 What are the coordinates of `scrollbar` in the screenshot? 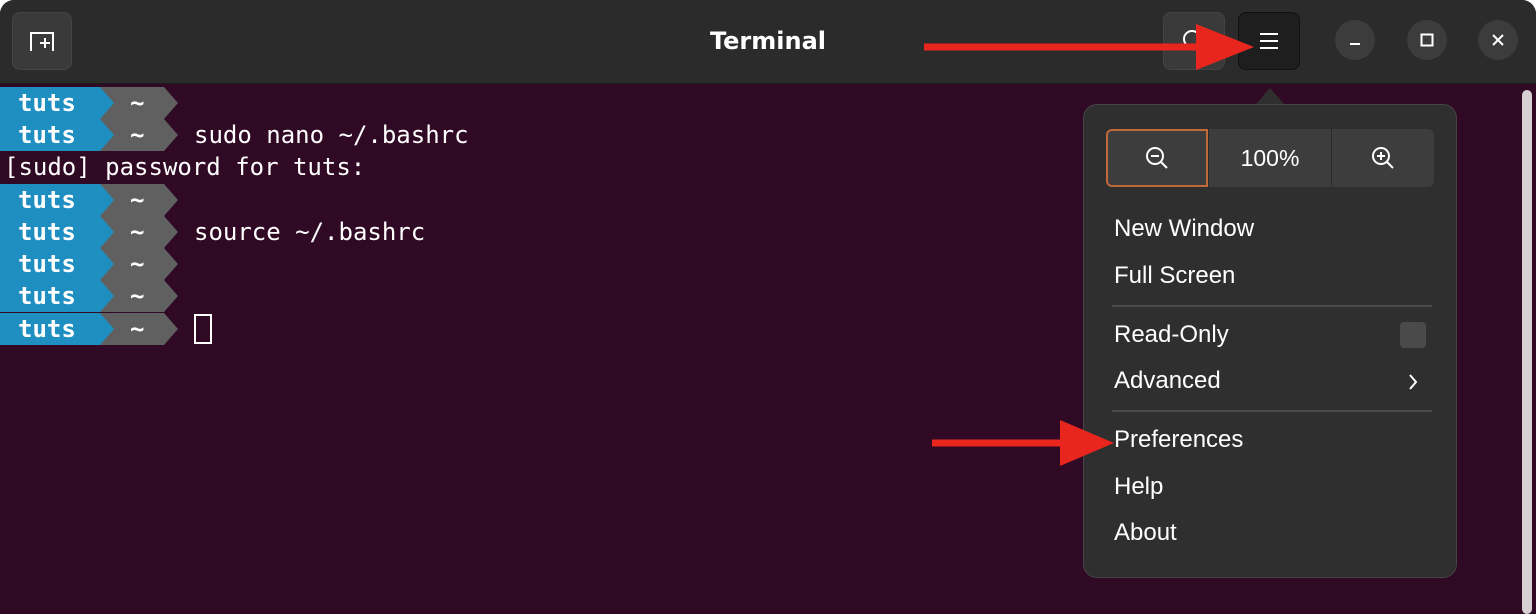 It's located at (1527, 352).